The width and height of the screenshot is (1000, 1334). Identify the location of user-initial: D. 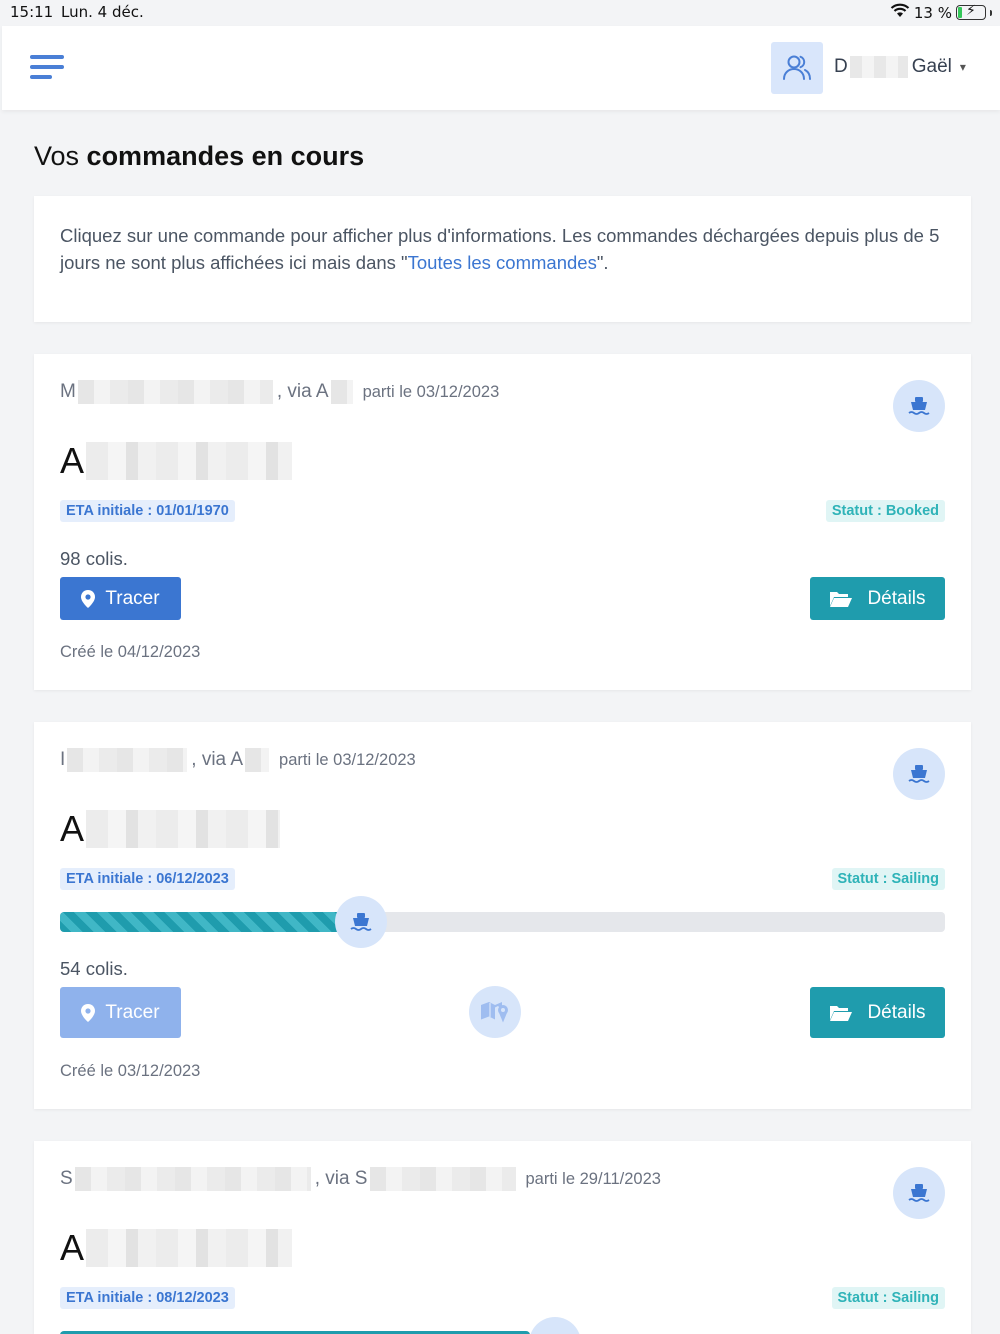
(841, 66).